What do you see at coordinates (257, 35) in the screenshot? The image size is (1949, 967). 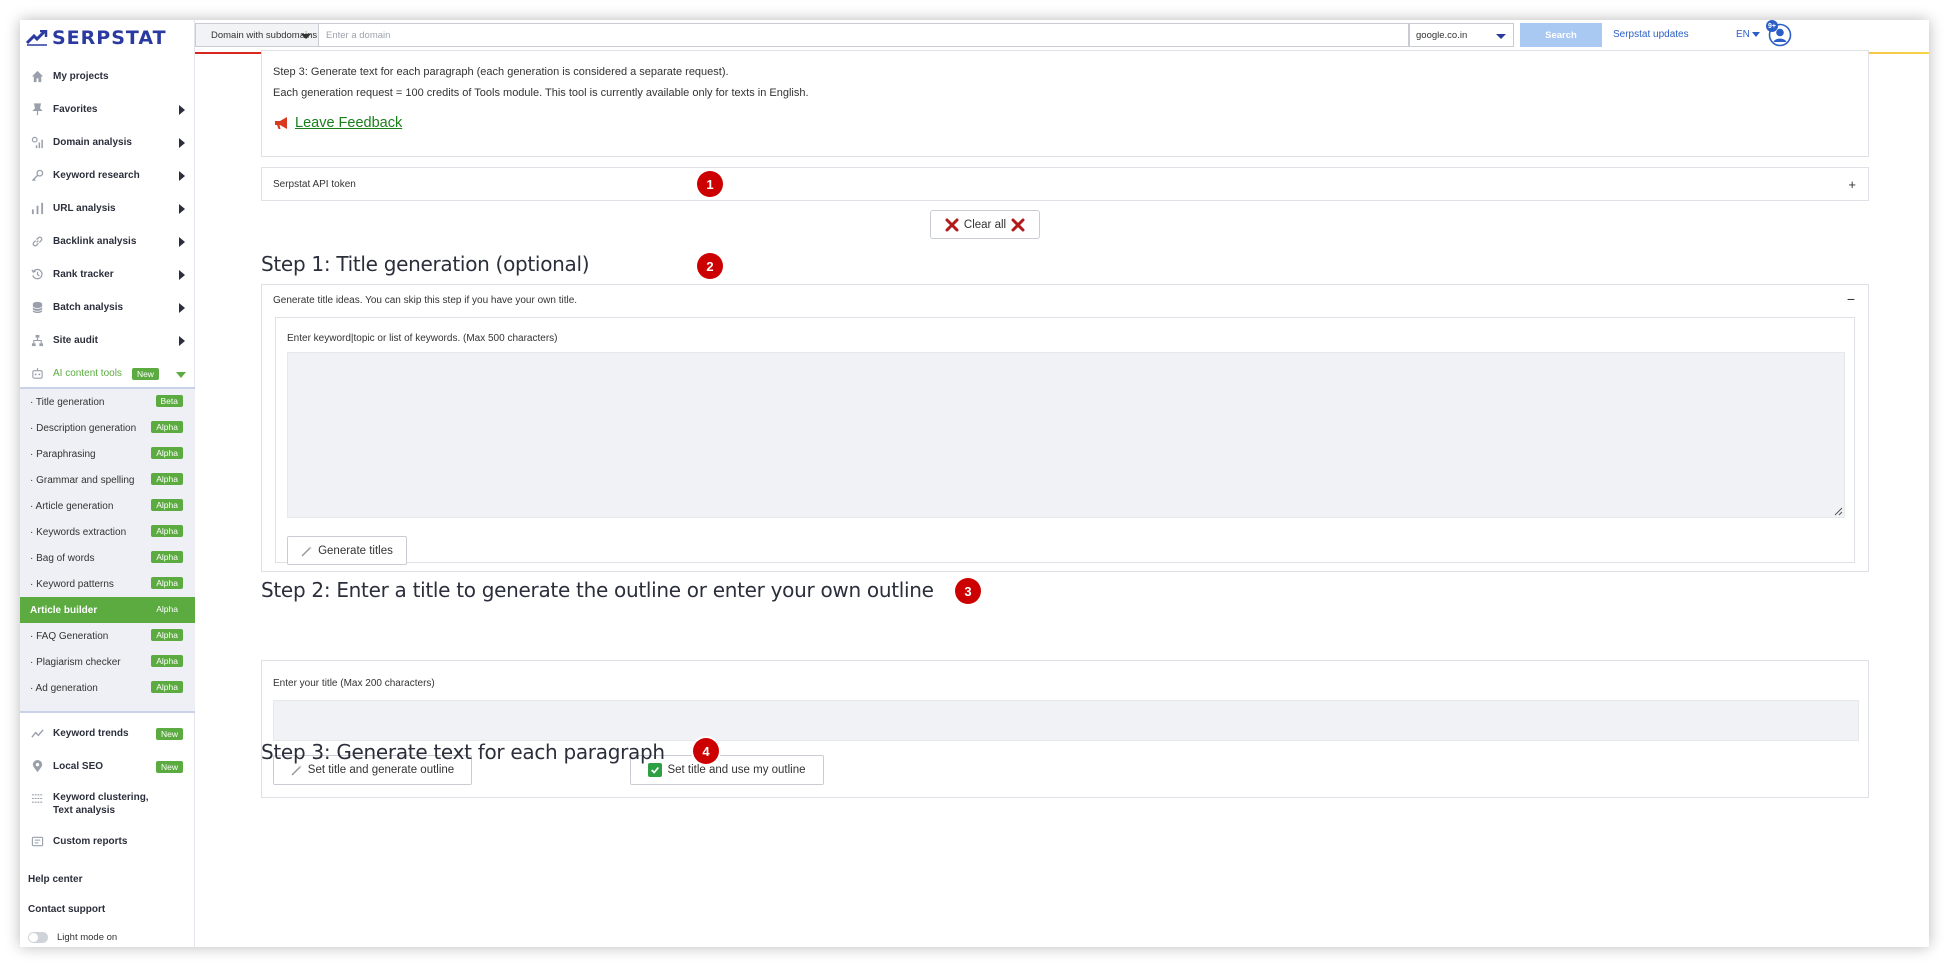 I see `domain-type-dropdown: Domain with subdomains` at bounding box center [257, 35].